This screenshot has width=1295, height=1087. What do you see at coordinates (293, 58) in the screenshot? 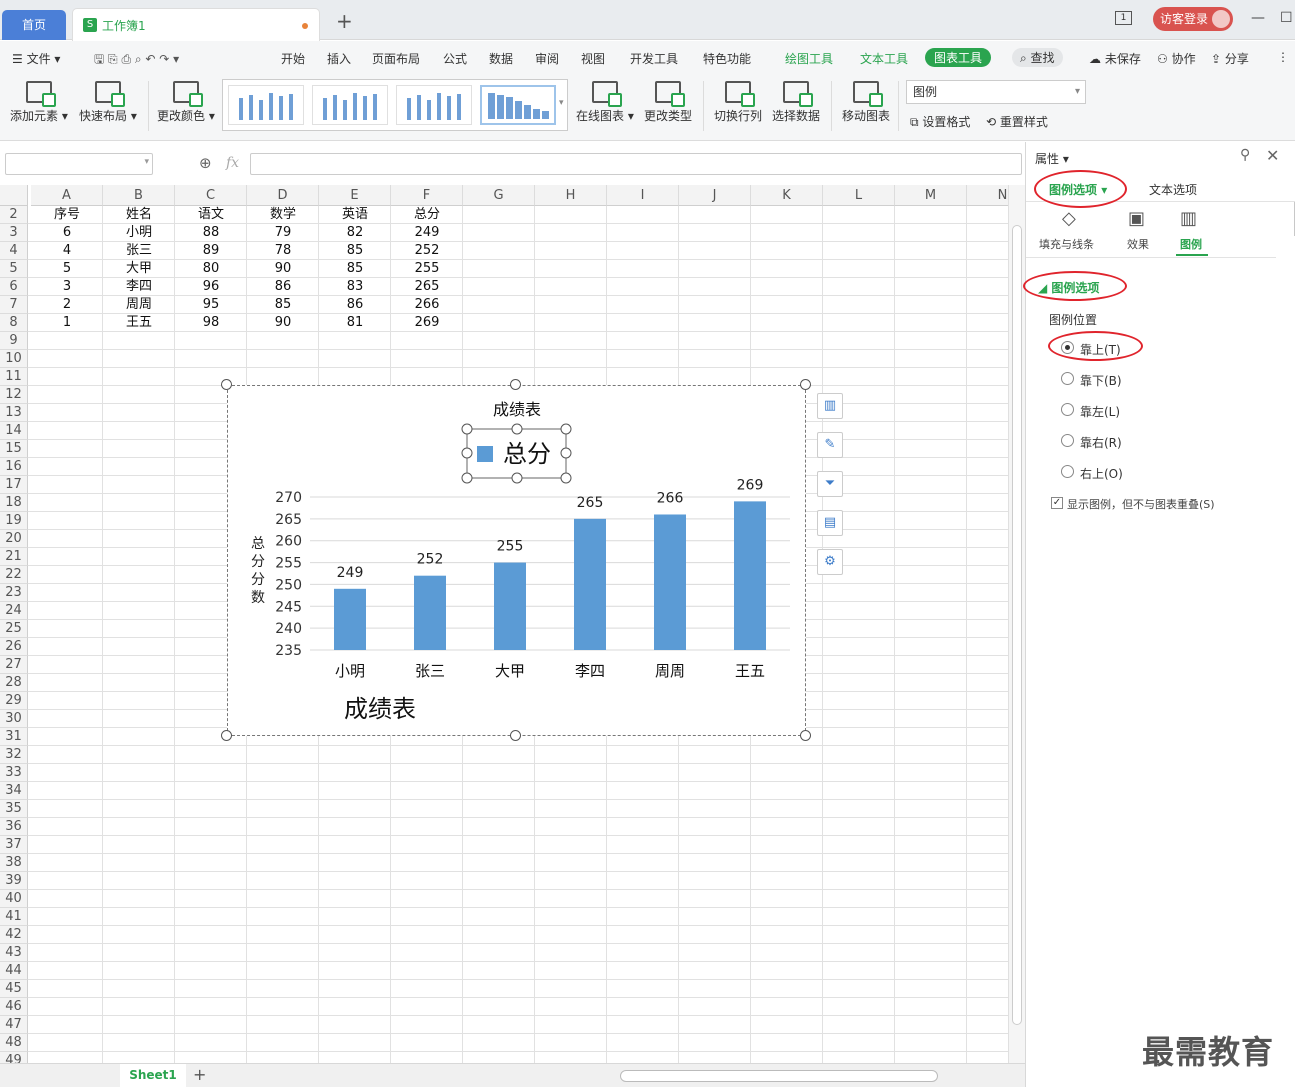
I see `menu-item-start: 开始` at bounding box center [293, 58].